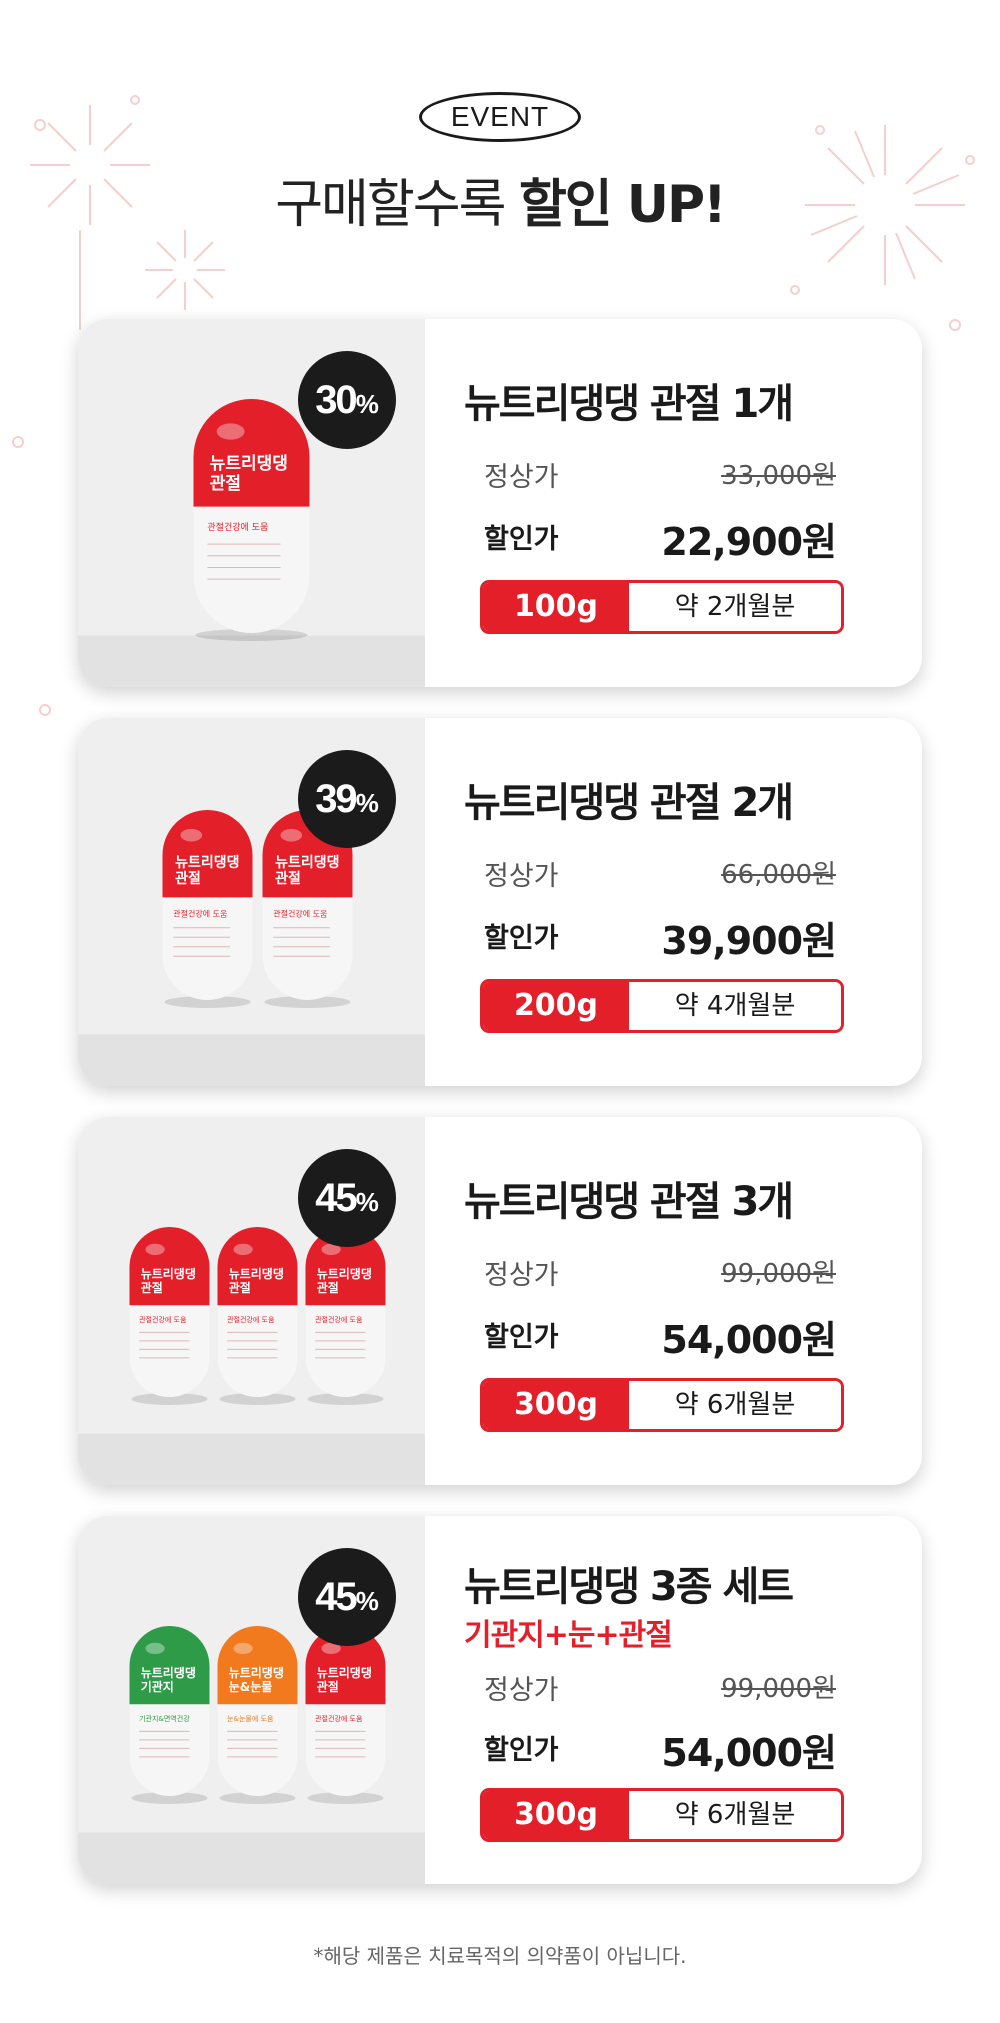  I want to click on disclaimer: *해당 제품은 치료목적의 의약품이 아닙니다., so click(500, 1956).